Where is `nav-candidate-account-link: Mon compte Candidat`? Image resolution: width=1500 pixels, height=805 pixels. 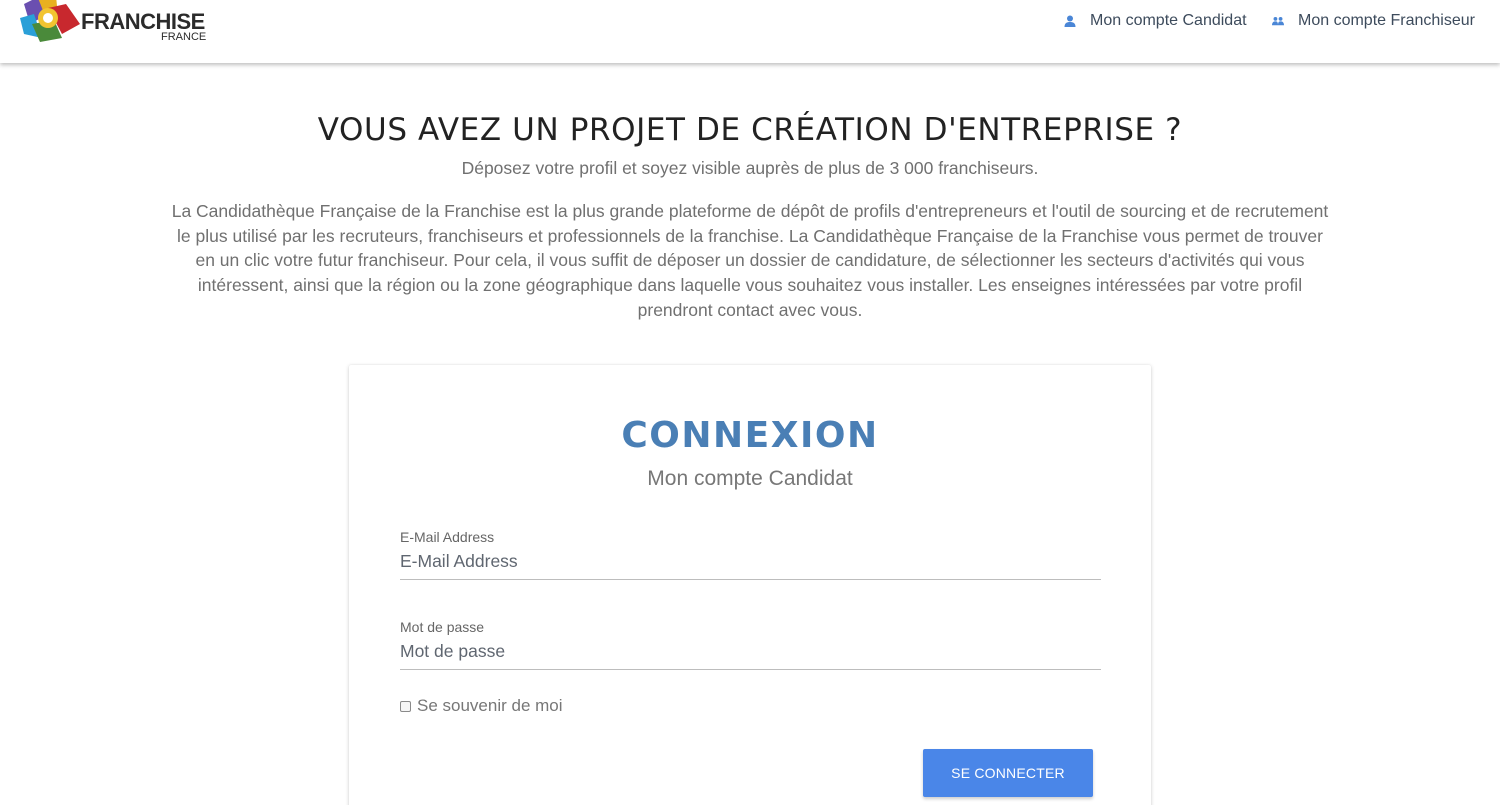
nav-candidate-account-link: Mon compte Candidat is located at coordinates (1155, 21).